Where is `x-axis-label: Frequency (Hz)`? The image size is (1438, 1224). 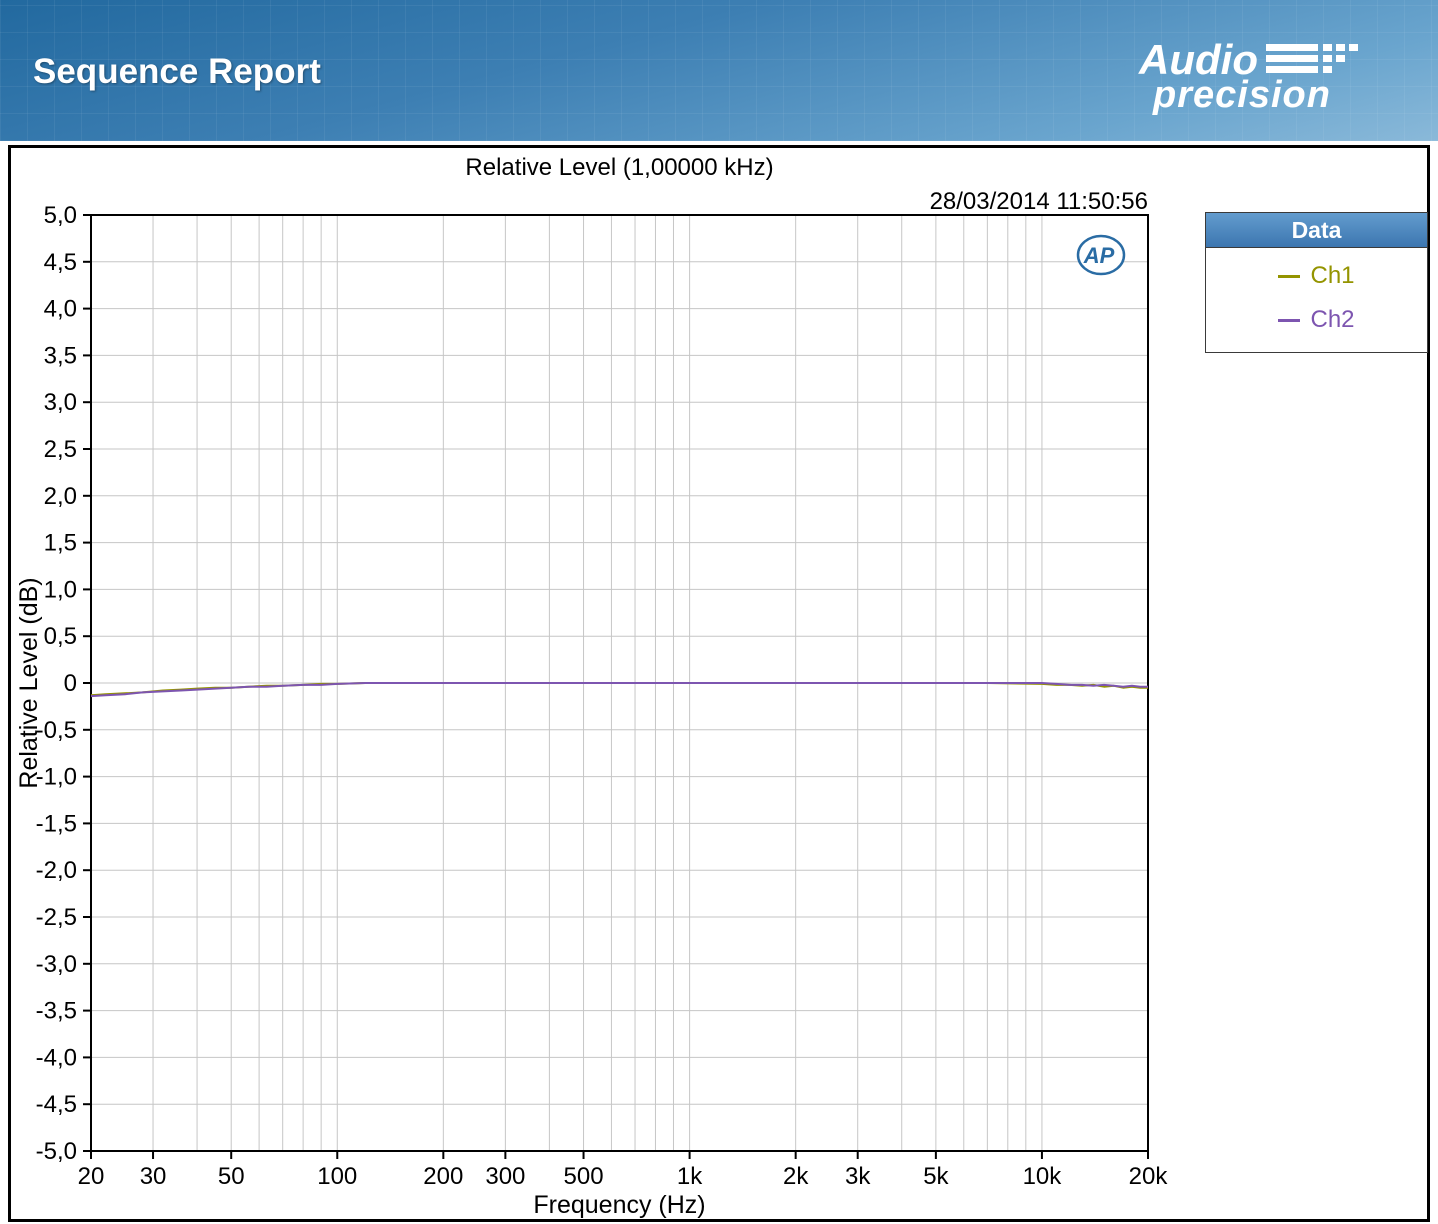
x-axis-label: Frequency (Hz) is located at coordinates (619, 1204).